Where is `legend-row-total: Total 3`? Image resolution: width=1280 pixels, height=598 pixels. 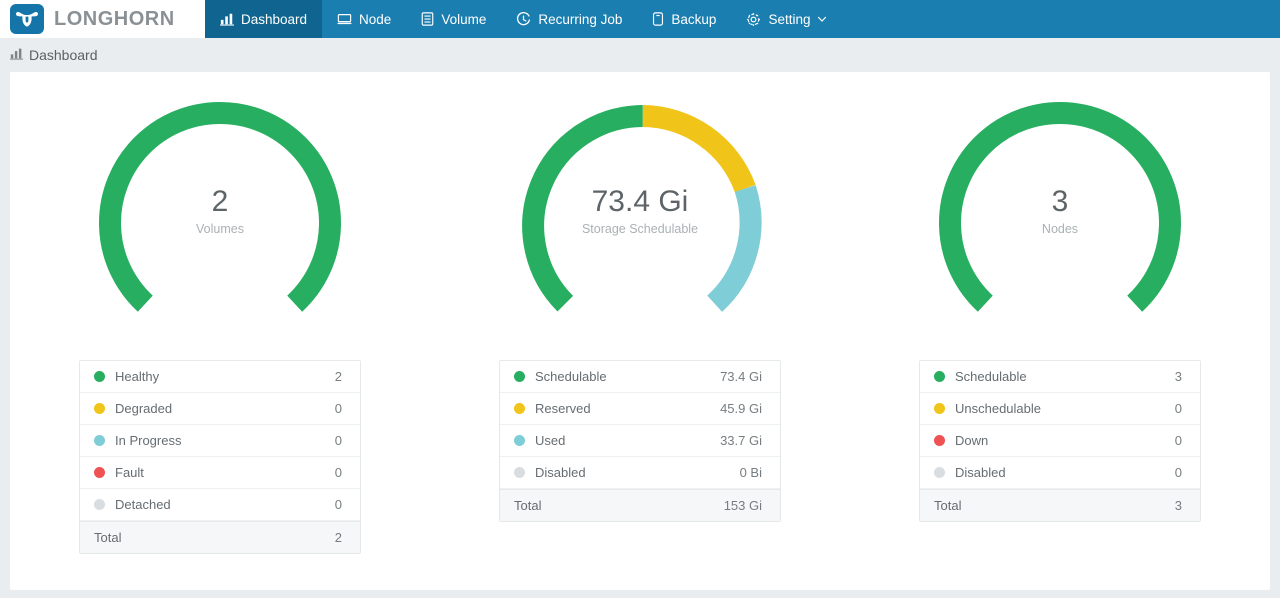 legend-row-total: Total 3 is located at coordinates (1060, 505).